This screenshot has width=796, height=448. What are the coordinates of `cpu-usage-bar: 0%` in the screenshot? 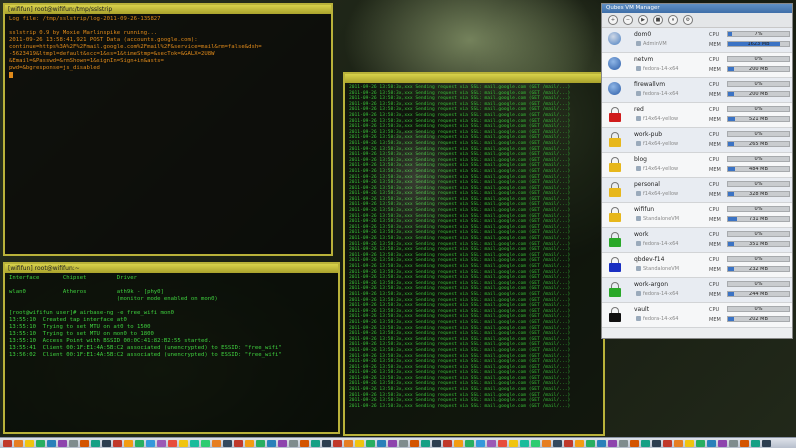 It's located at (758, 284).